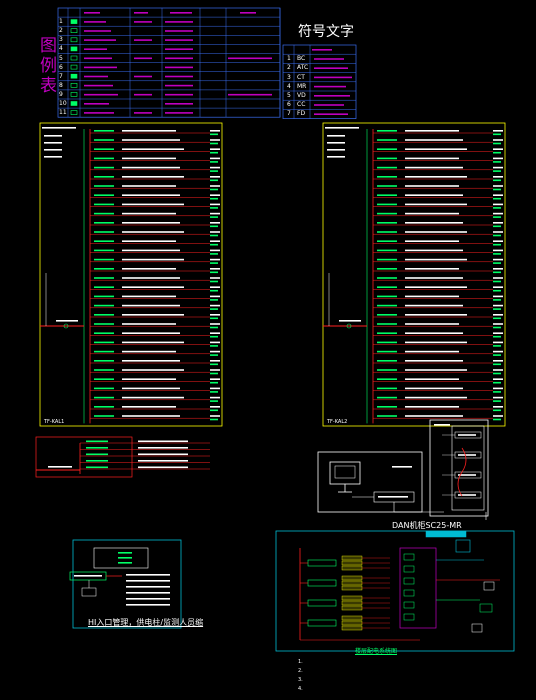  Describe the element at coordinates (122, 457) in the screenshot. I see `small-distribution-panel` at that location.